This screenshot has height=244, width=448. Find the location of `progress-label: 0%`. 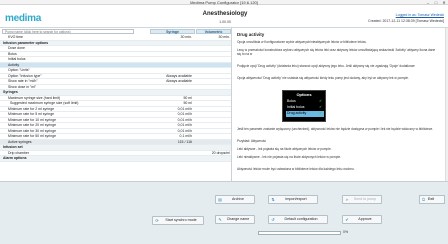

progress-label: 0% is located at coordinates (346, 232).